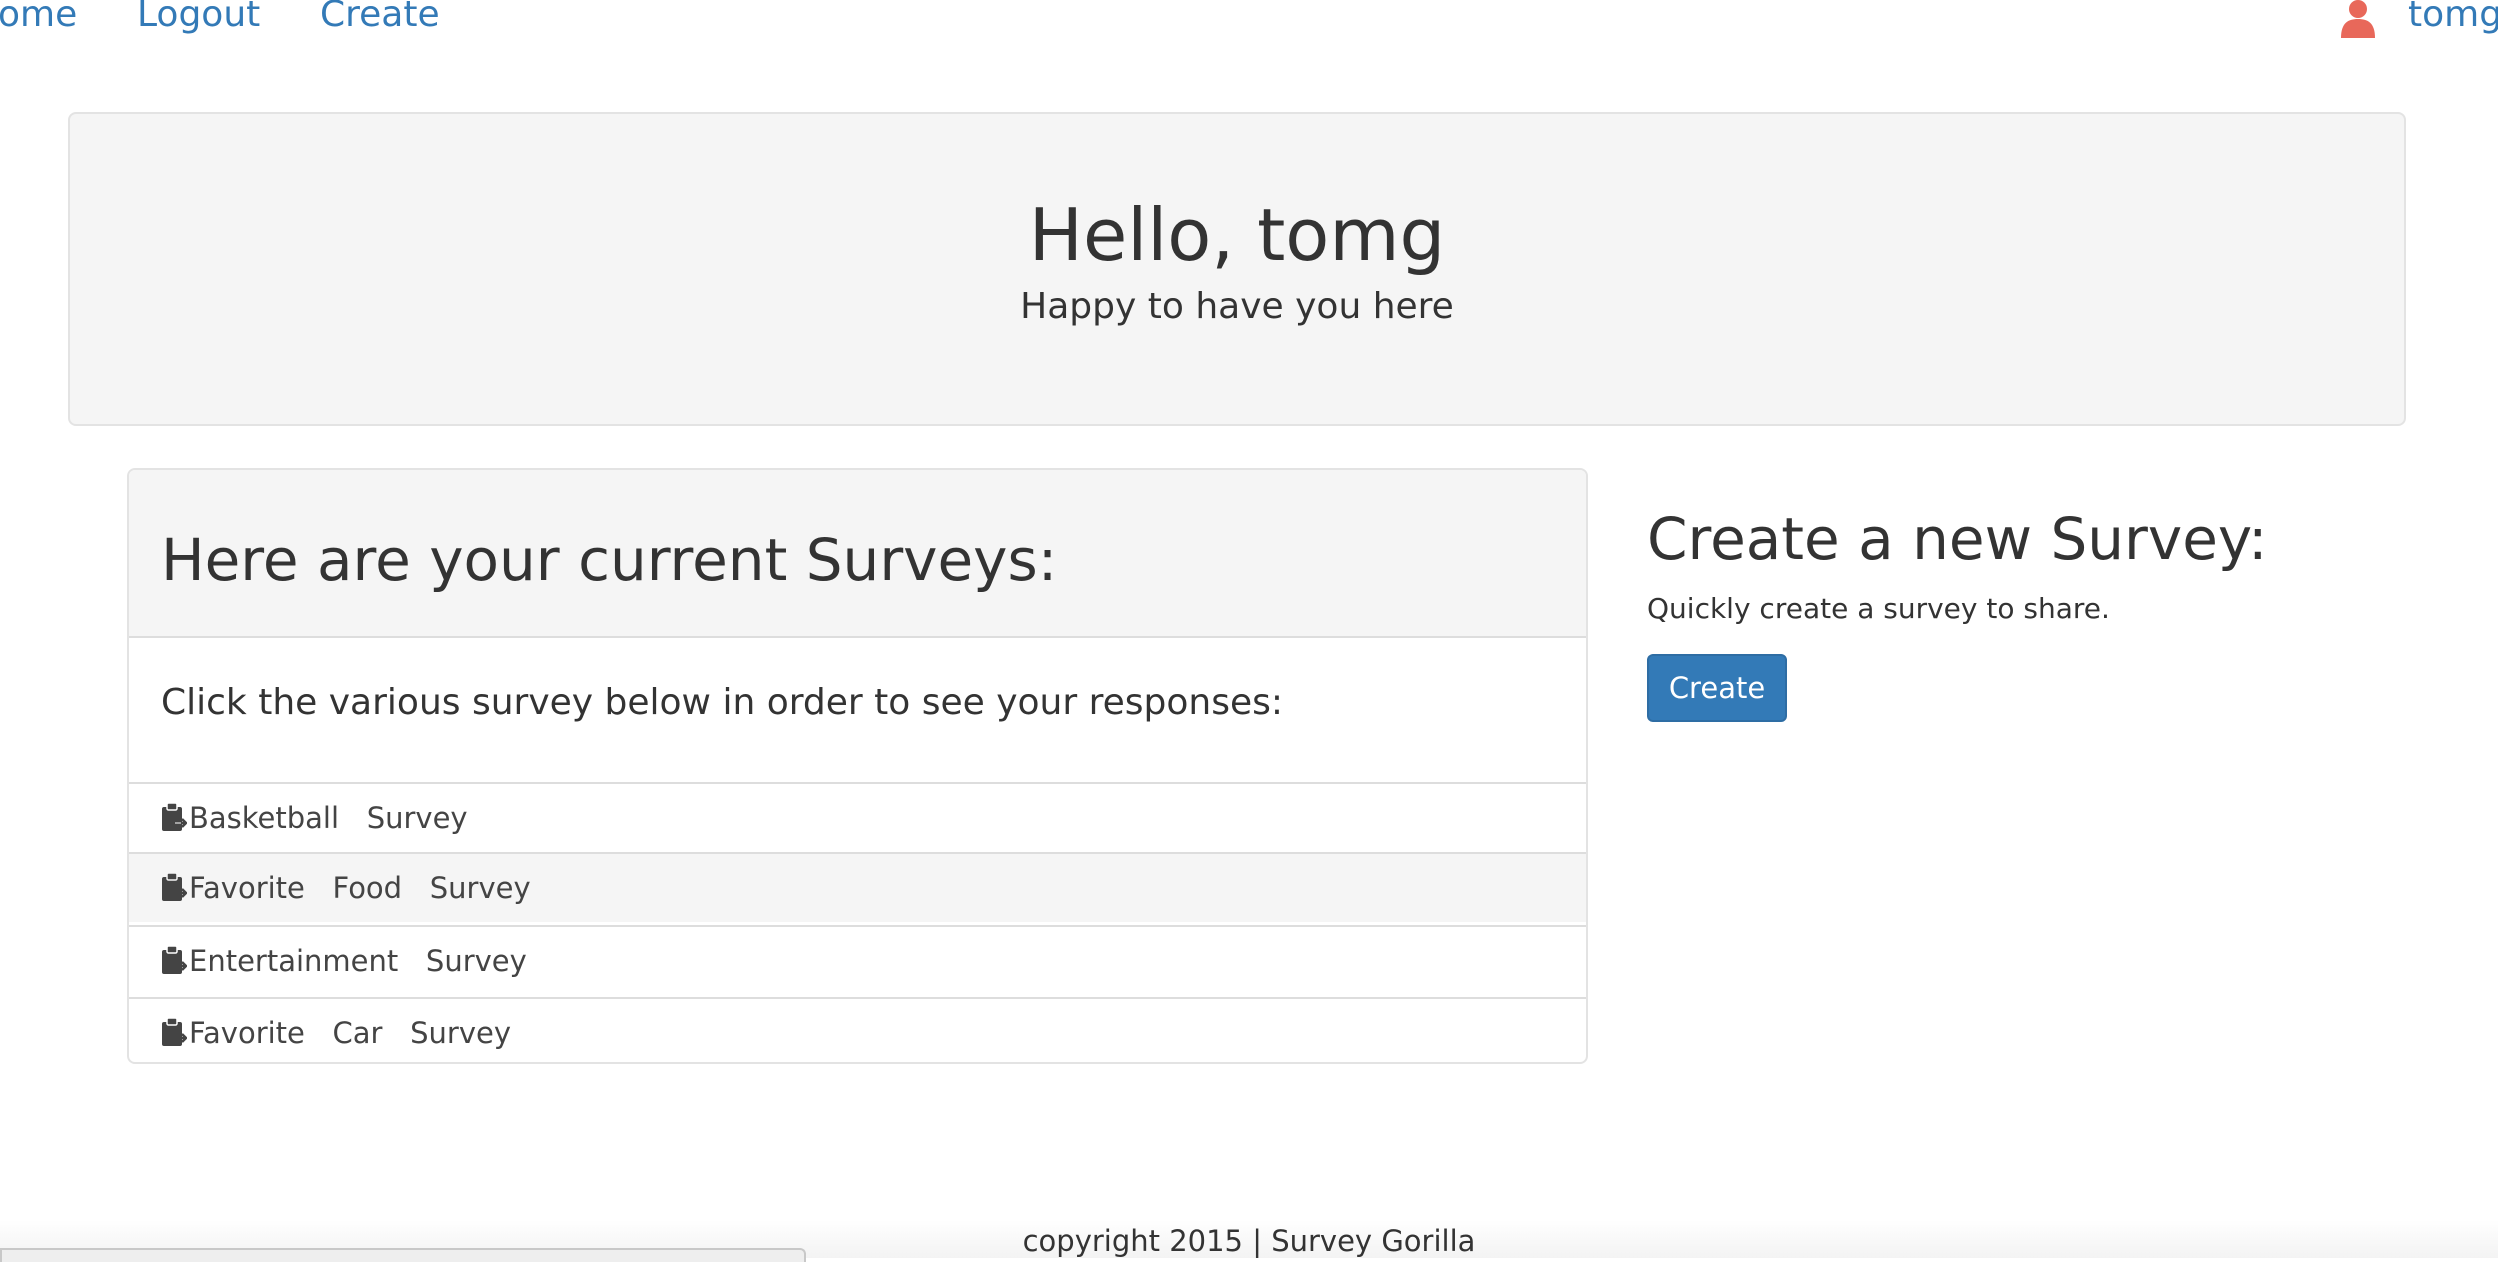 Image resolution: width=2498 pixels, height=1262 pixels. Describe the element at coordinates (857, 817) in the screenshot. I see `survey-list-item: Basketball Survey` at that location.